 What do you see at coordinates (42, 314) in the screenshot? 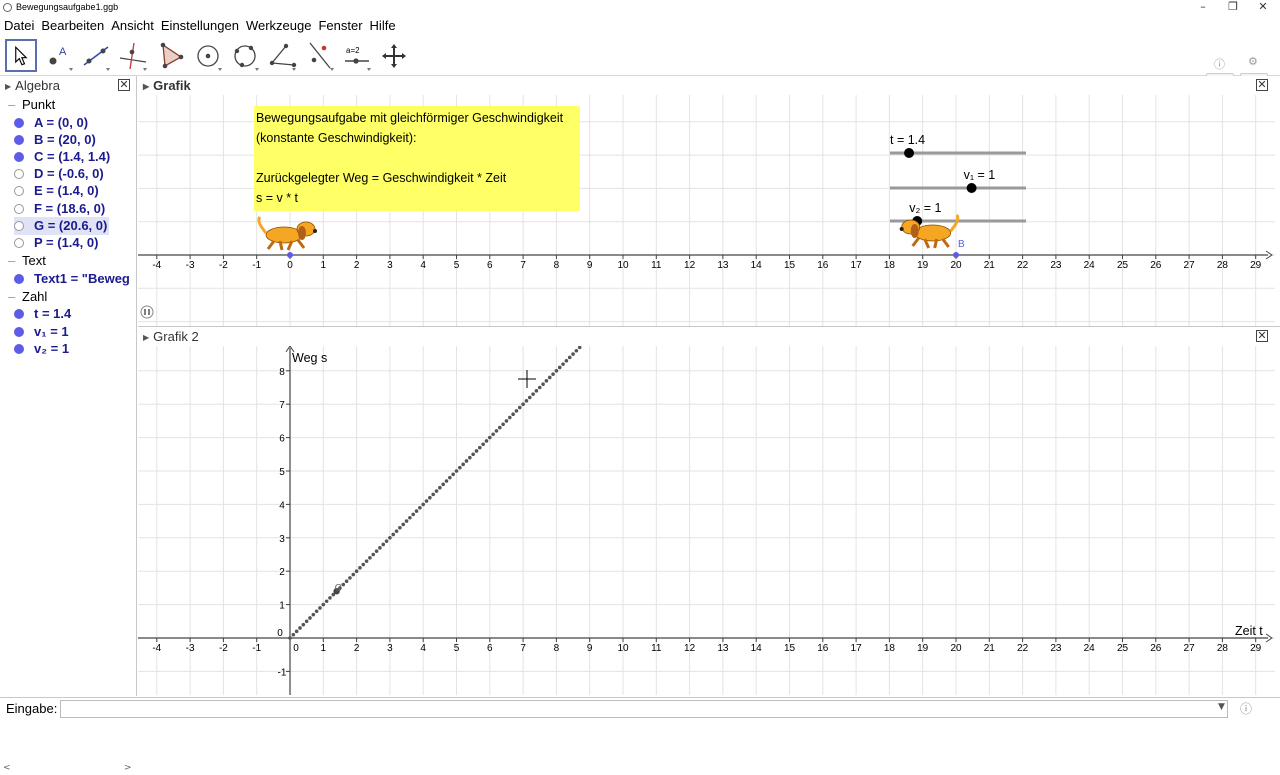
I see `algebra-item: t = 1.4` at bounding box center [42, 314].